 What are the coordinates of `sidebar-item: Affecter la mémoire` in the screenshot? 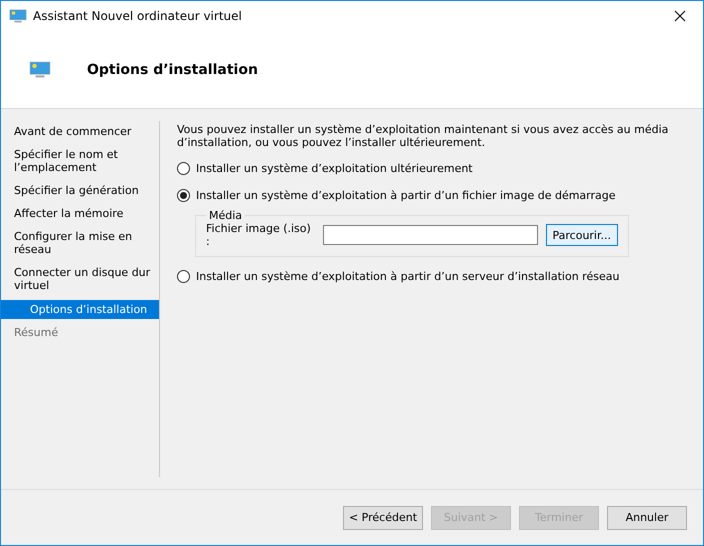 It's located at (80, 214).